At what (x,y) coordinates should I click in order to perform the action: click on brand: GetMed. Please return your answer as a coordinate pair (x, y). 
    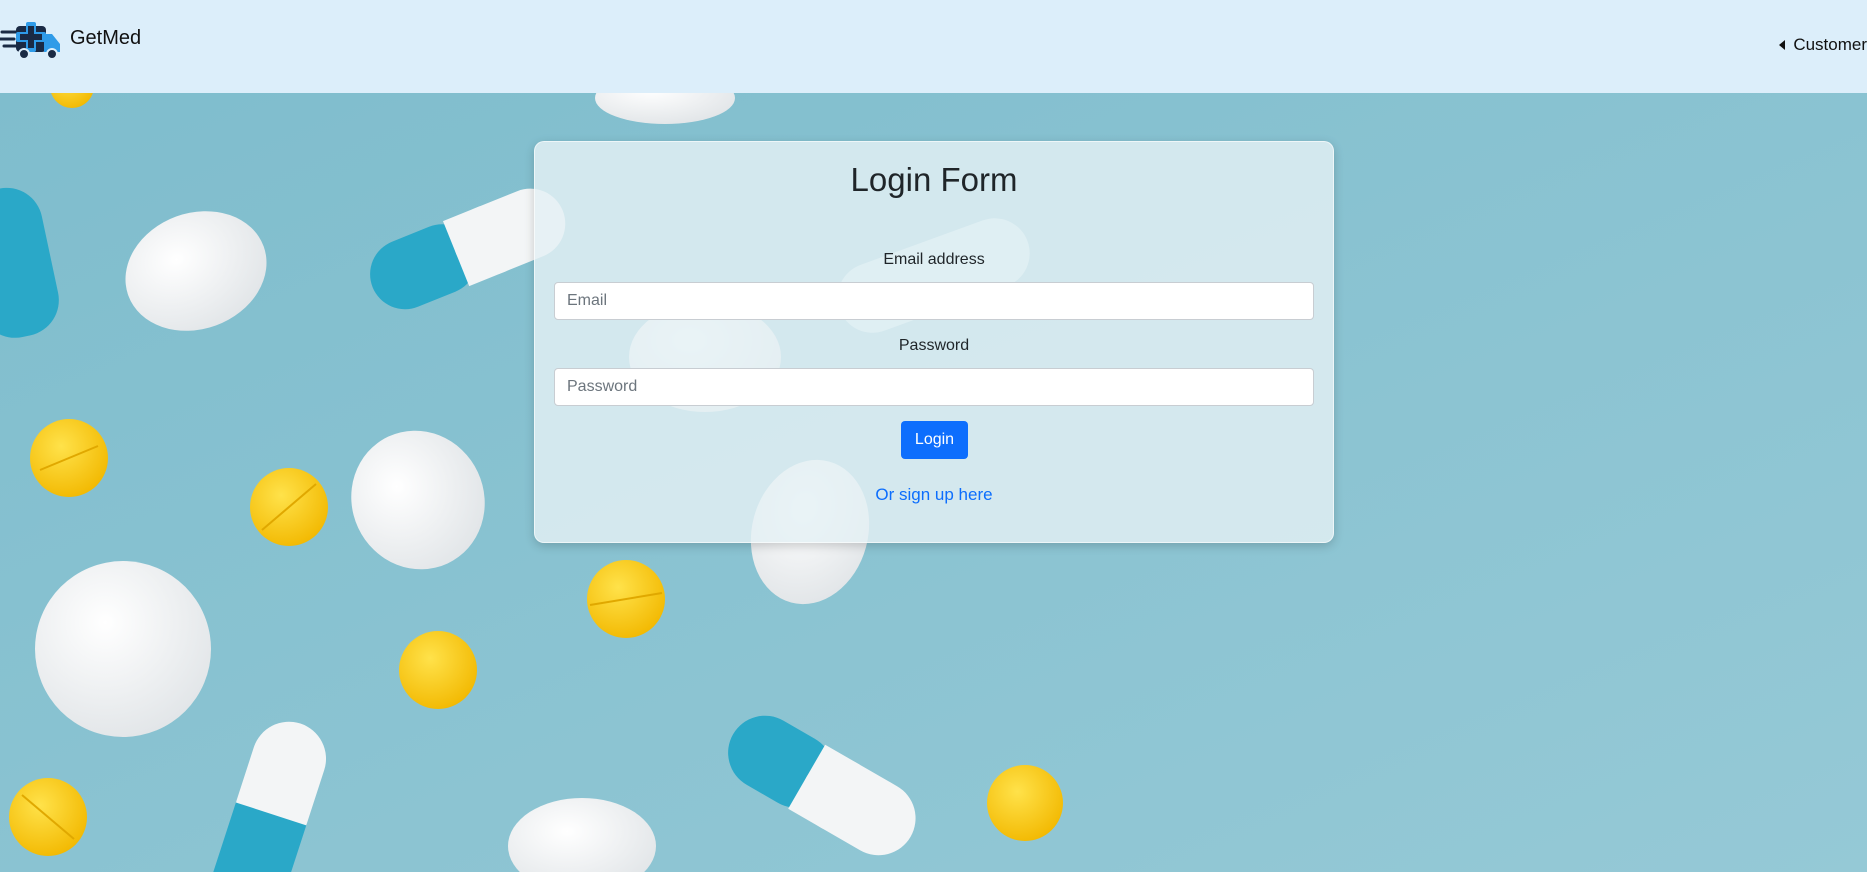
    Looking at the image, I should click on (70, 40).